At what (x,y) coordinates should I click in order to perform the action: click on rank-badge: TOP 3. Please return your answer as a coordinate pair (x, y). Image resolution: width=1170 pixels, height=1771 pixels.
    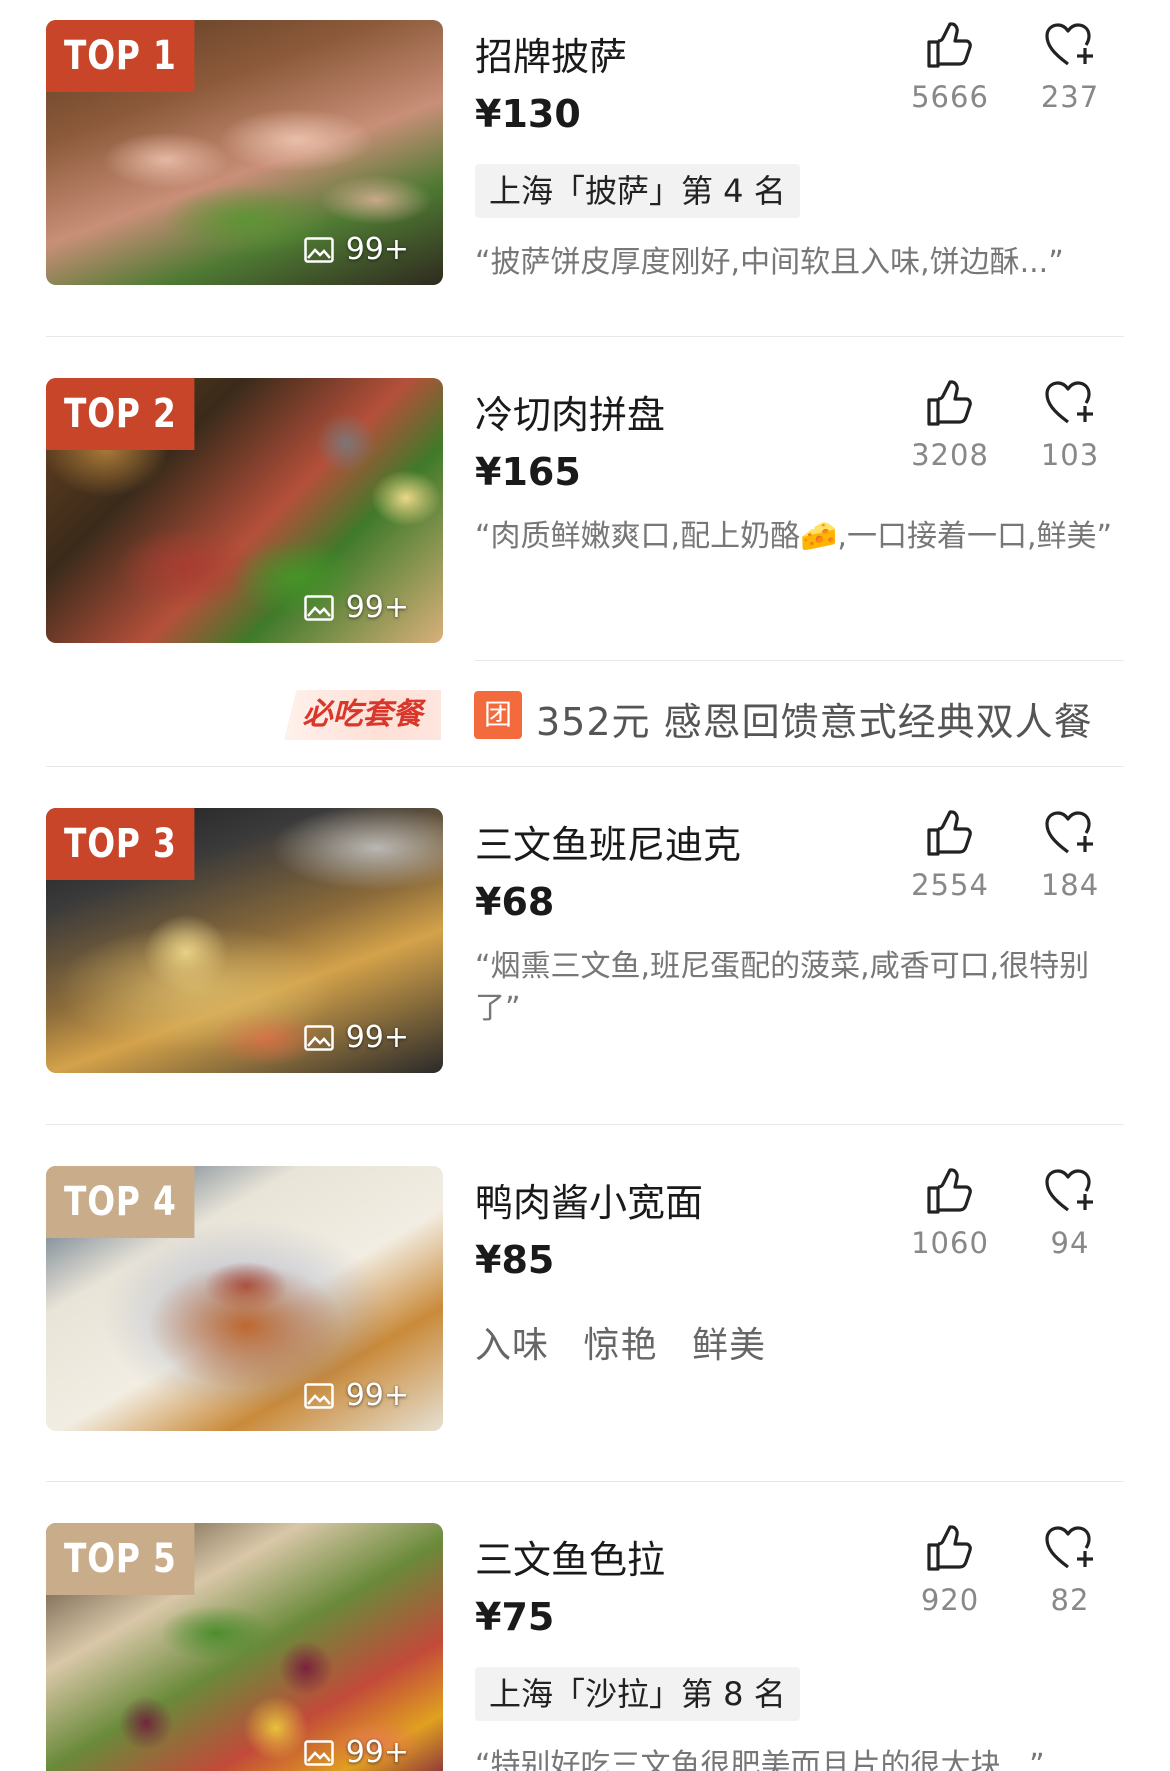
    Looking at the image, I should click on (120, 844).